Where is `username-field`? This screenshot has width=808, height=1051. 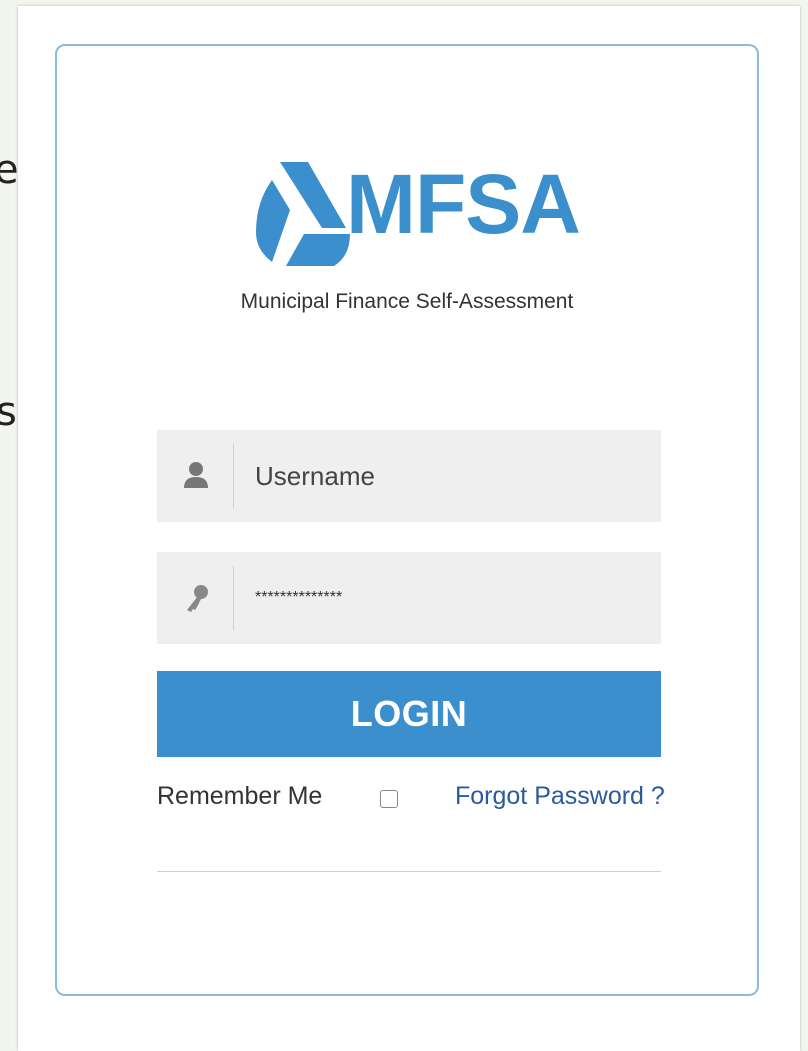
username-field is located at coordinates (409, 476).